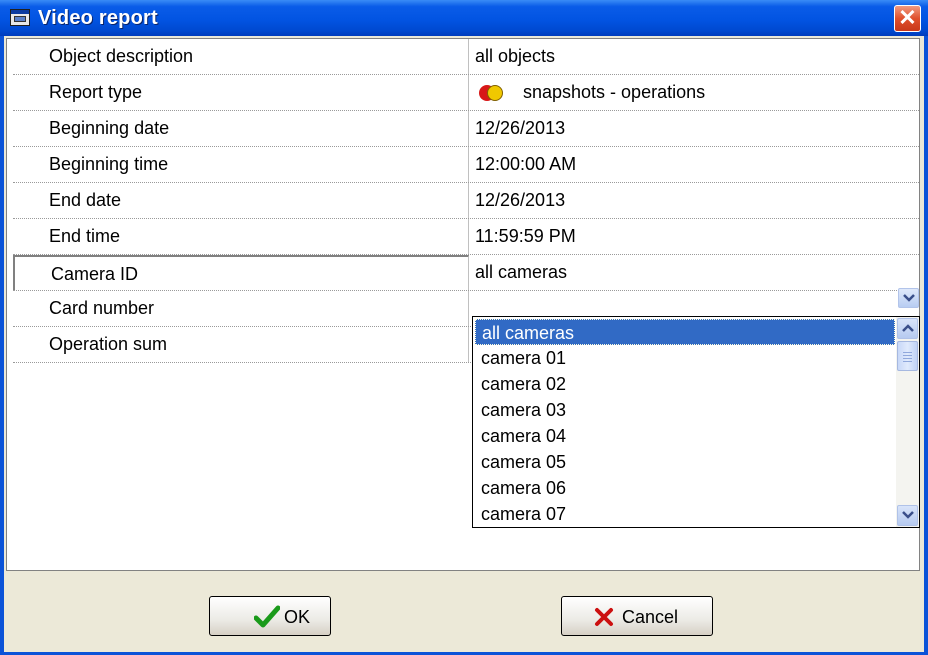  What do you see at coordinates (241, 308) in the screenshot?
I see `property-label: Card number` at bounding box center [241, 308].